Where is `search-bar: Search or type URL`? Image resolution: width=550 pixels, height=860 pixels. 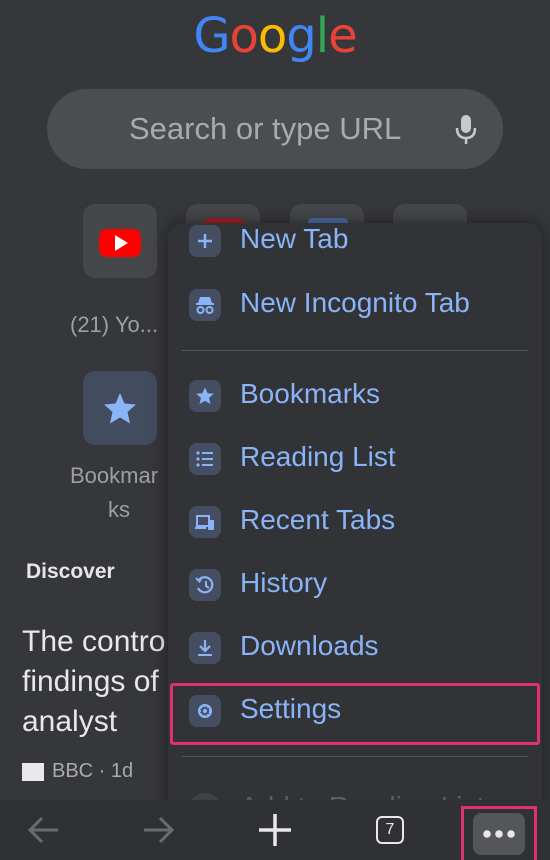
search-bar: Search or type URL is located at coordinates (275, 129).